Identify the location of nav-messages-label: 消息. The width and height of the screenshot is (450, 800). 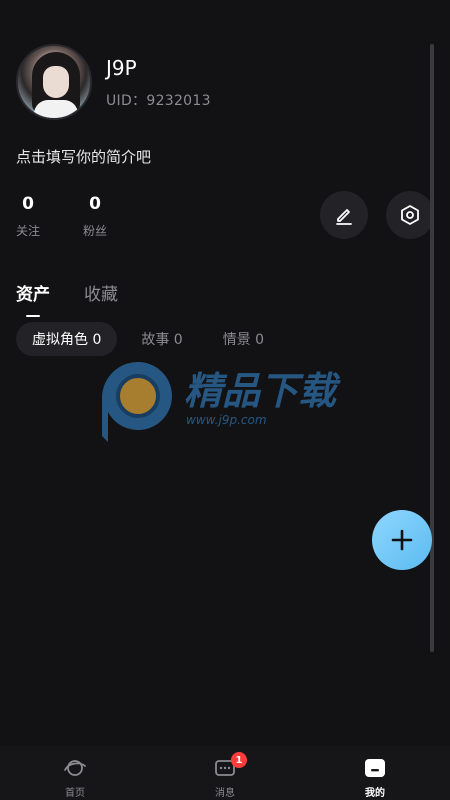
(225, 793).